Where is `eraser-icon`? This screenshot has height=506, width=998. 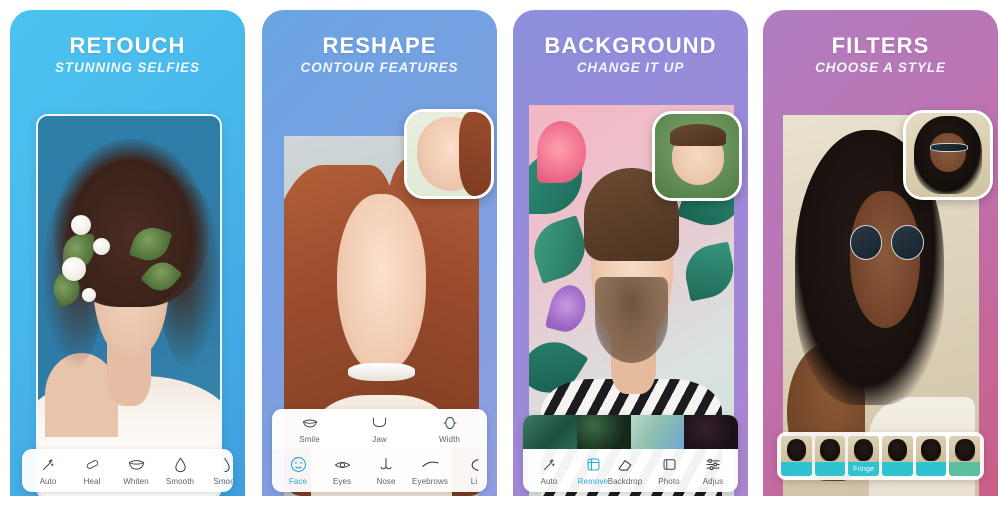 eraser-icon is located at coordinates (625, 464).